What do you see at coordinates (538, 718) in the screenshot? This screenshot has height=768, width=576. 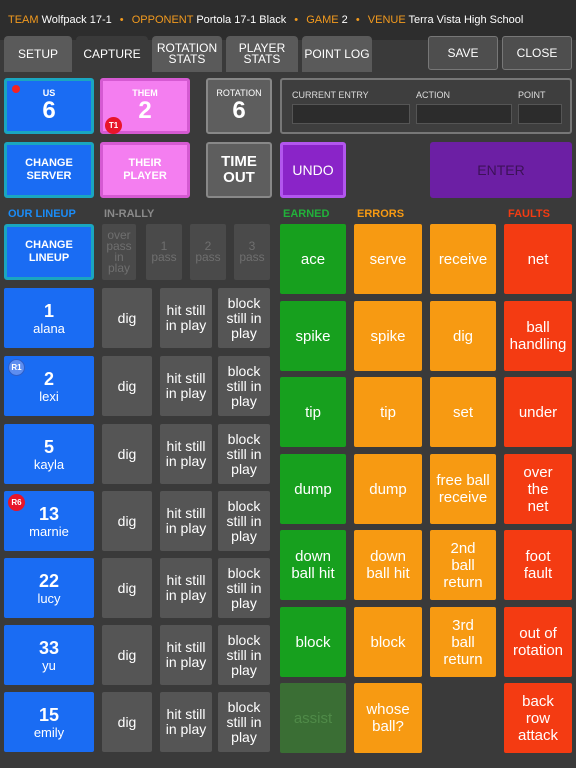 I see `fault-back-row-attack-button: back row attack` at bounding box center [538, 718].